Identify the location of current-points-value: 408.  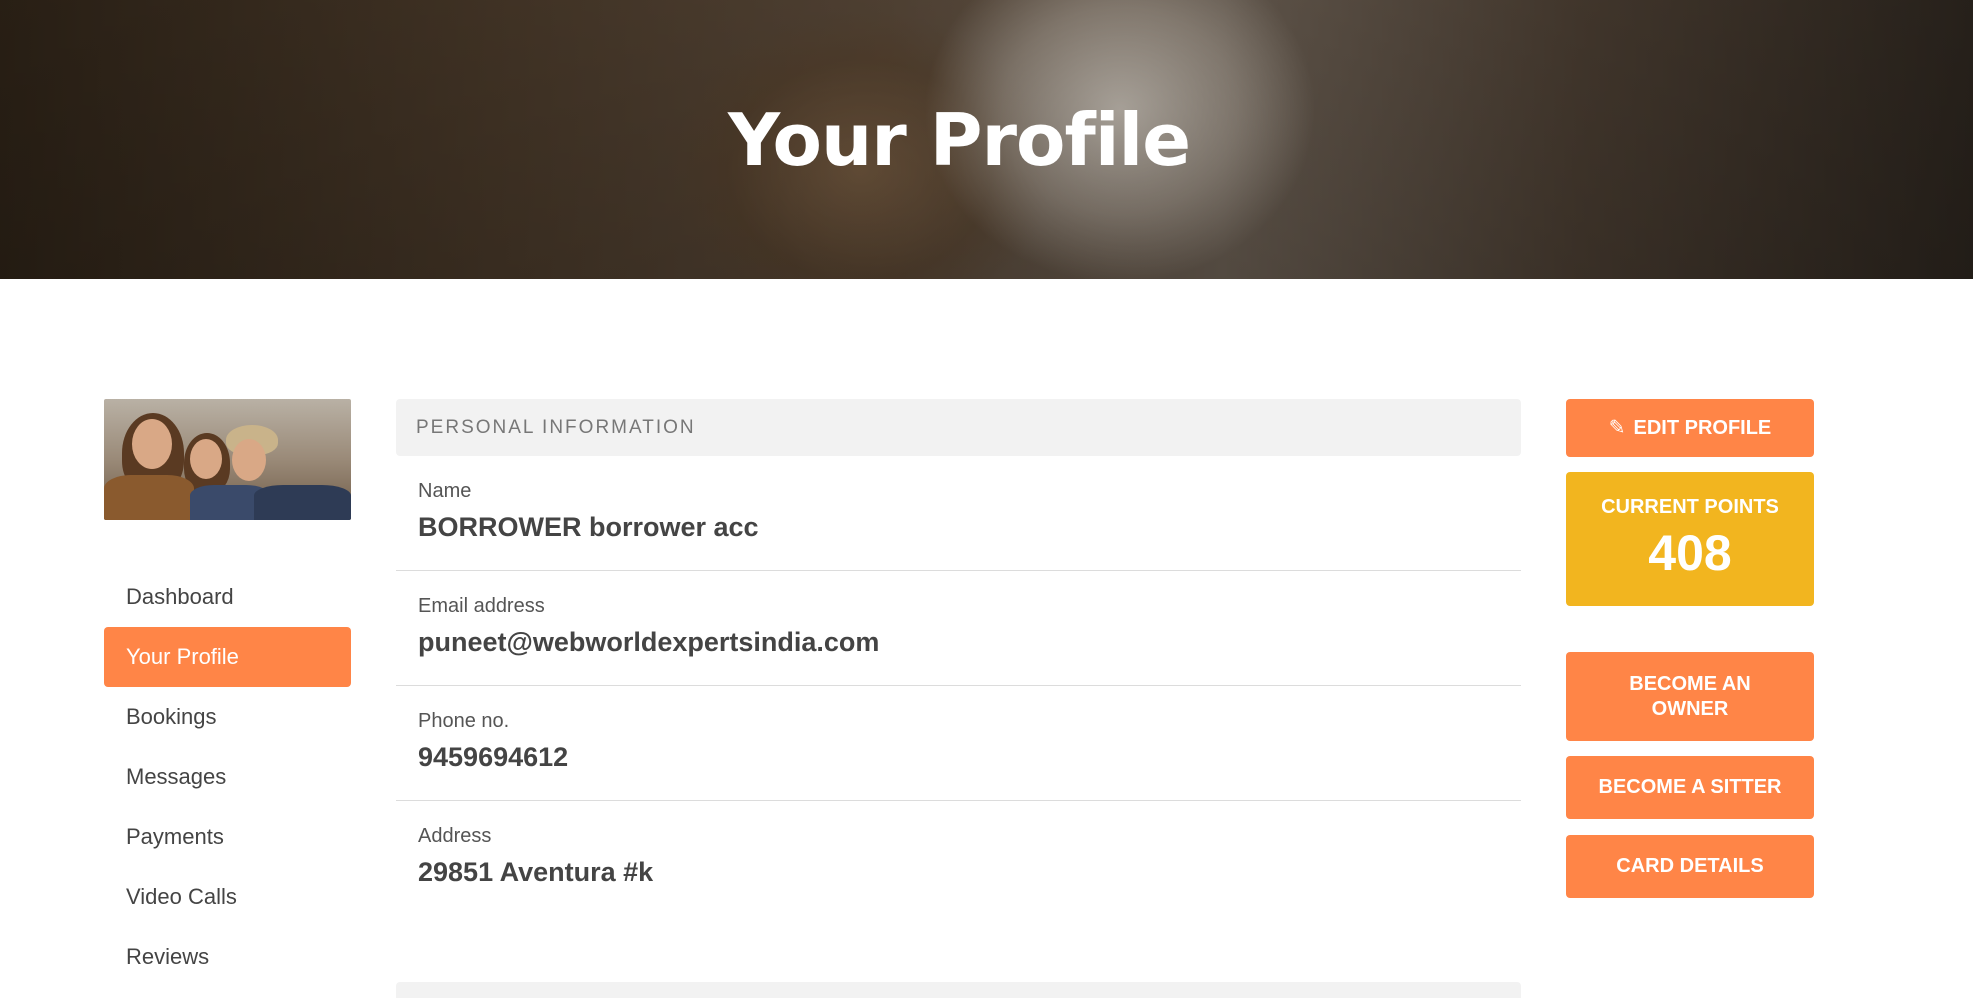
(1690, 553).